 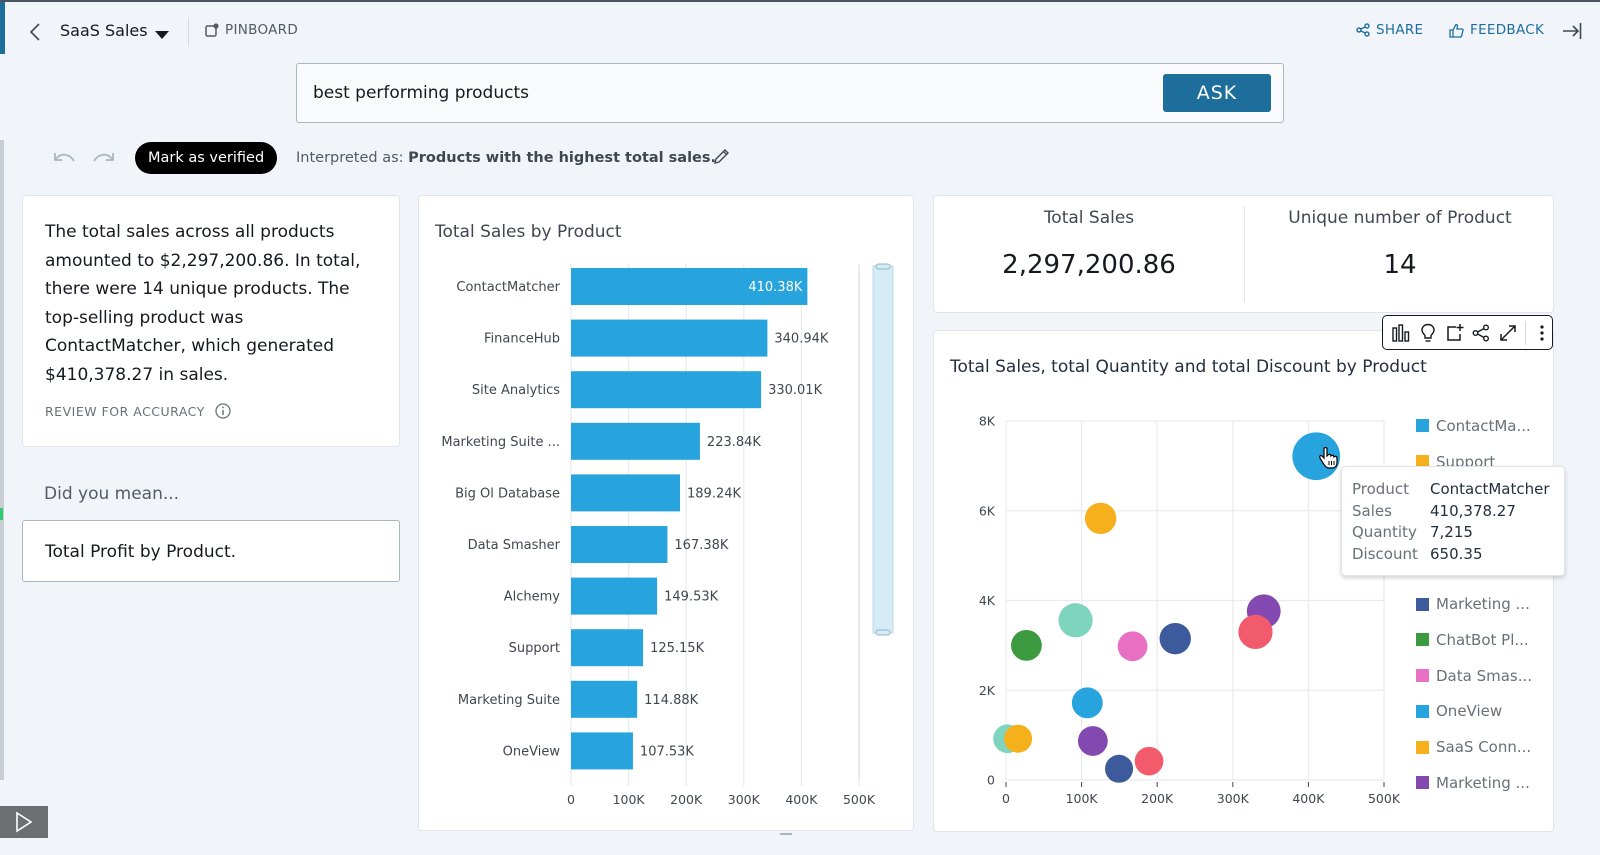 I want to click on kpi-label: Total Sales, so click(x=1089, y=218).